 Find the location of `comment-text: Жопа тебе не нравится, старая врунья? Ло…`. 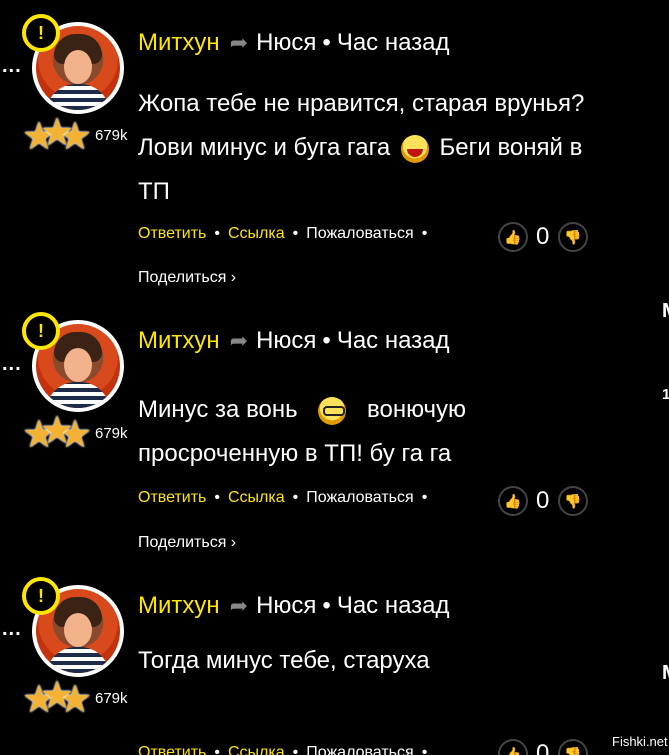

comment-text: Жопа тебе не нравится, старая врунья? Ло… is located at coordinates (373, 148).